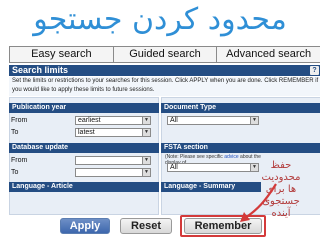  I want to click on tab-easy-search: Easy search, so click(61, 54).